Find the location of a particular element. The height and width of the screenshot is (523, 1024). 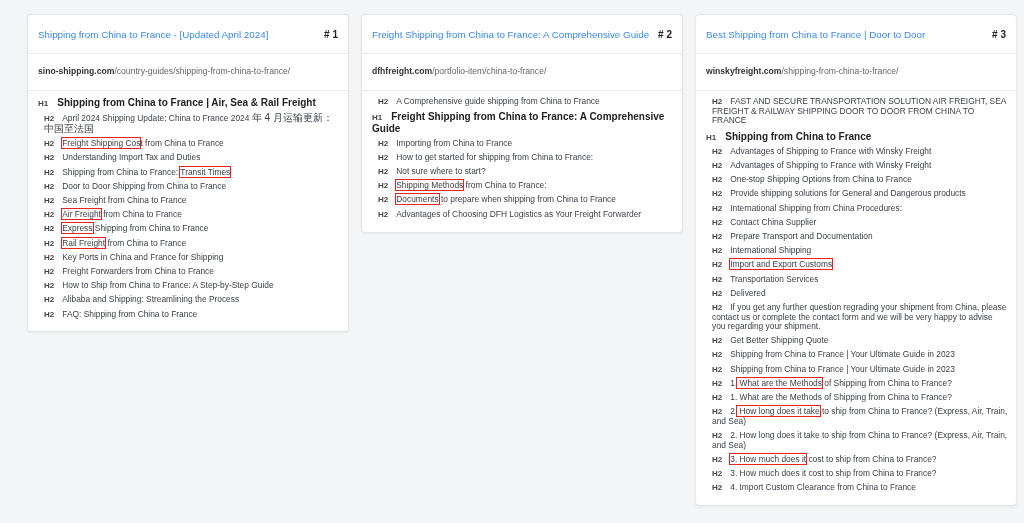

heading-entry: H2 Import and Export Customs is located at coordinates (772, 265).